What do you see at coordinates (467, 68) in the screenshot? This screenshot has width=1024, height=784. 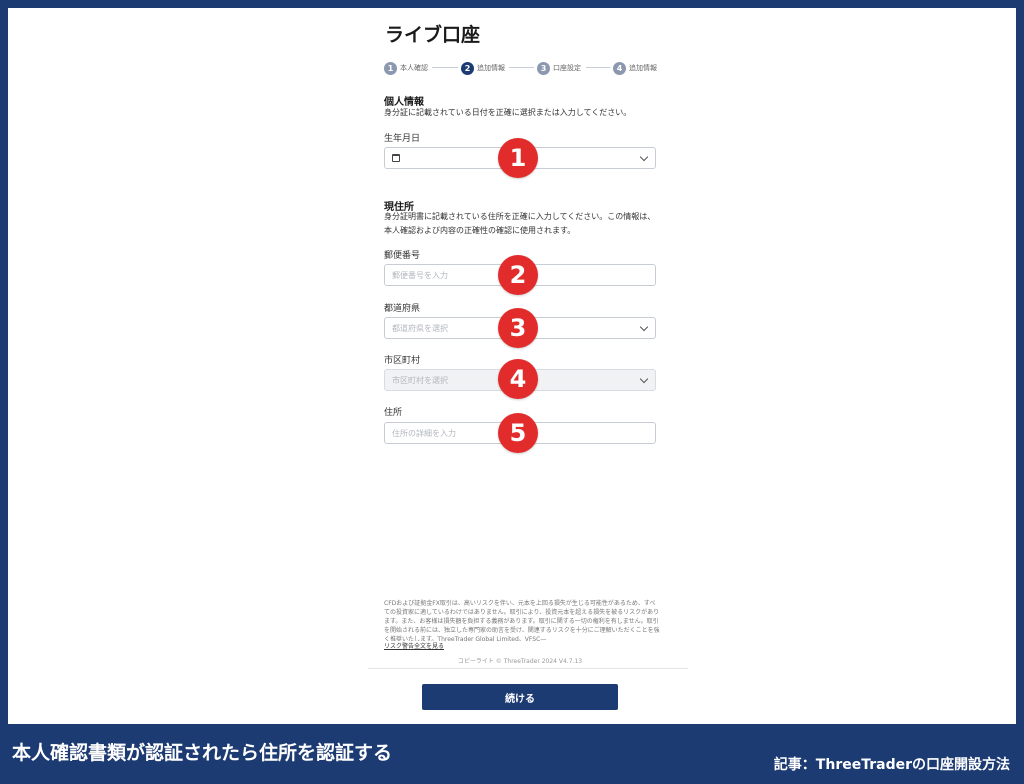 I see `step-2-number: 2` at bounding box center [467, 68].